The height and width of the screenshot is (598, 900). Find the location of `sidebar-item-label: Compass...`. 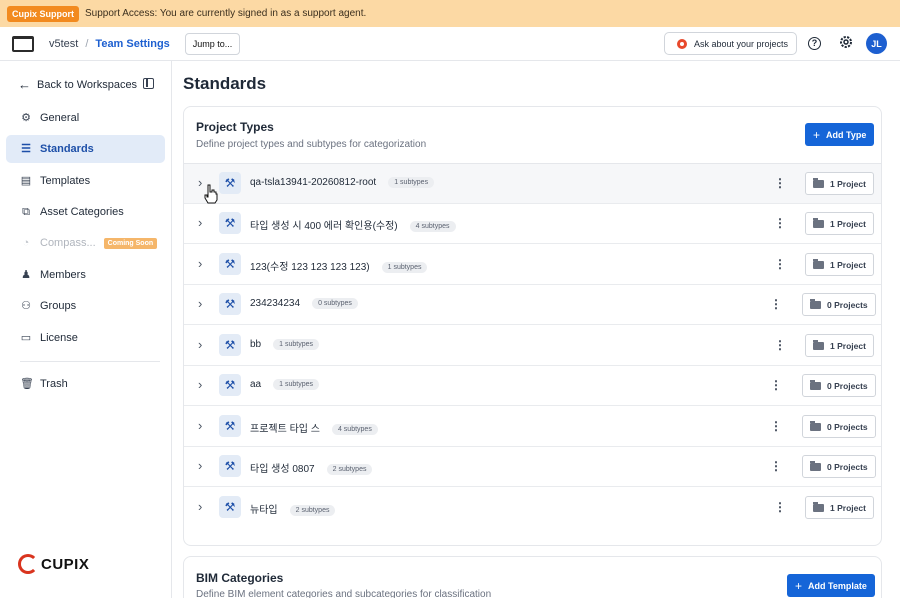

sidebar-item-label: Compass... is located at coordinates (68, 243).